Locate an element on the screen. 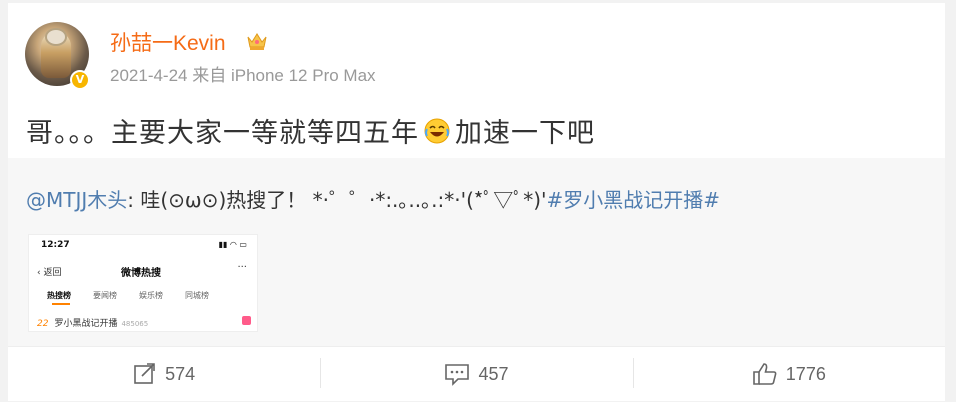 The image size is (956, 402). avatar-helmet is located at coordinates (56, 37).